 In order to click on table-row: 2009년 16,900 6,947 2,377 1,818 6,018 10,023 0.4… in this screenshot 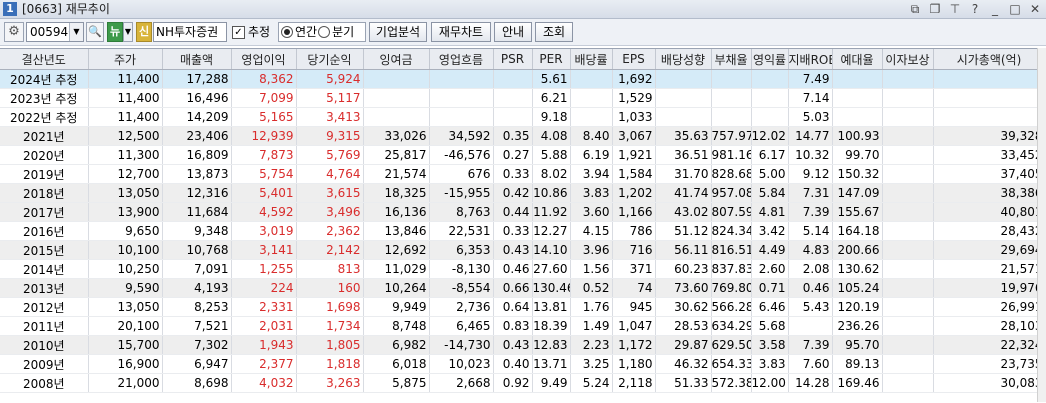, I will do `click(523, 364)`.